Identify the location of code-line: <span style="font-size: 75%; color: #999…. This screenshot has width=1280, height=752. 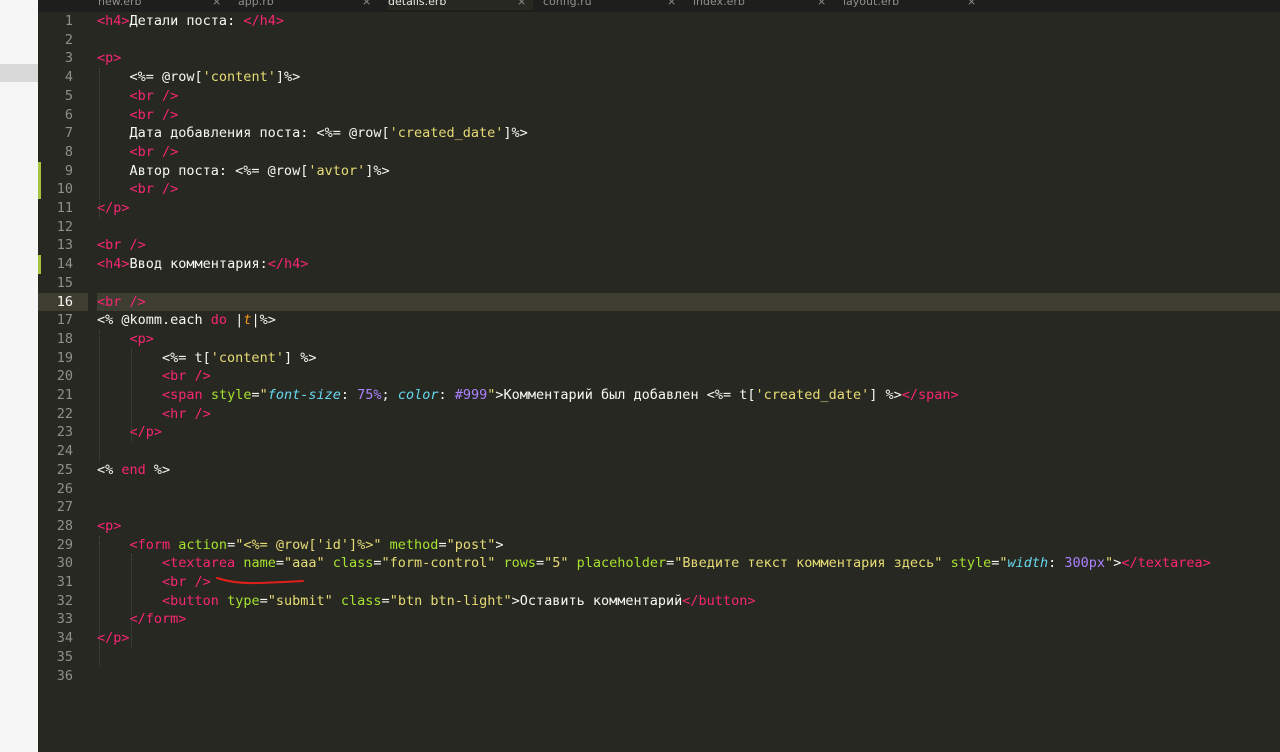
(528, 395).